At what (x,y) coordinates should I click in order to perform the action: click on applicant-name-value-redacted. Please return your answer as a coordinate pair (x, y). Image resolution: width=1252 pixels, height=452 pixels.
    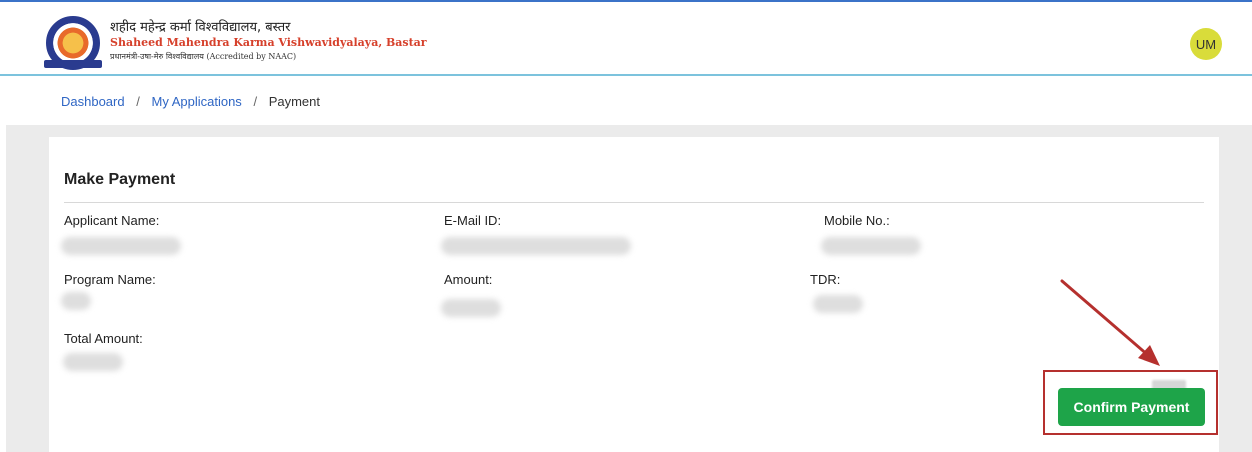
    Looking at the image, I should click on (121, 246).